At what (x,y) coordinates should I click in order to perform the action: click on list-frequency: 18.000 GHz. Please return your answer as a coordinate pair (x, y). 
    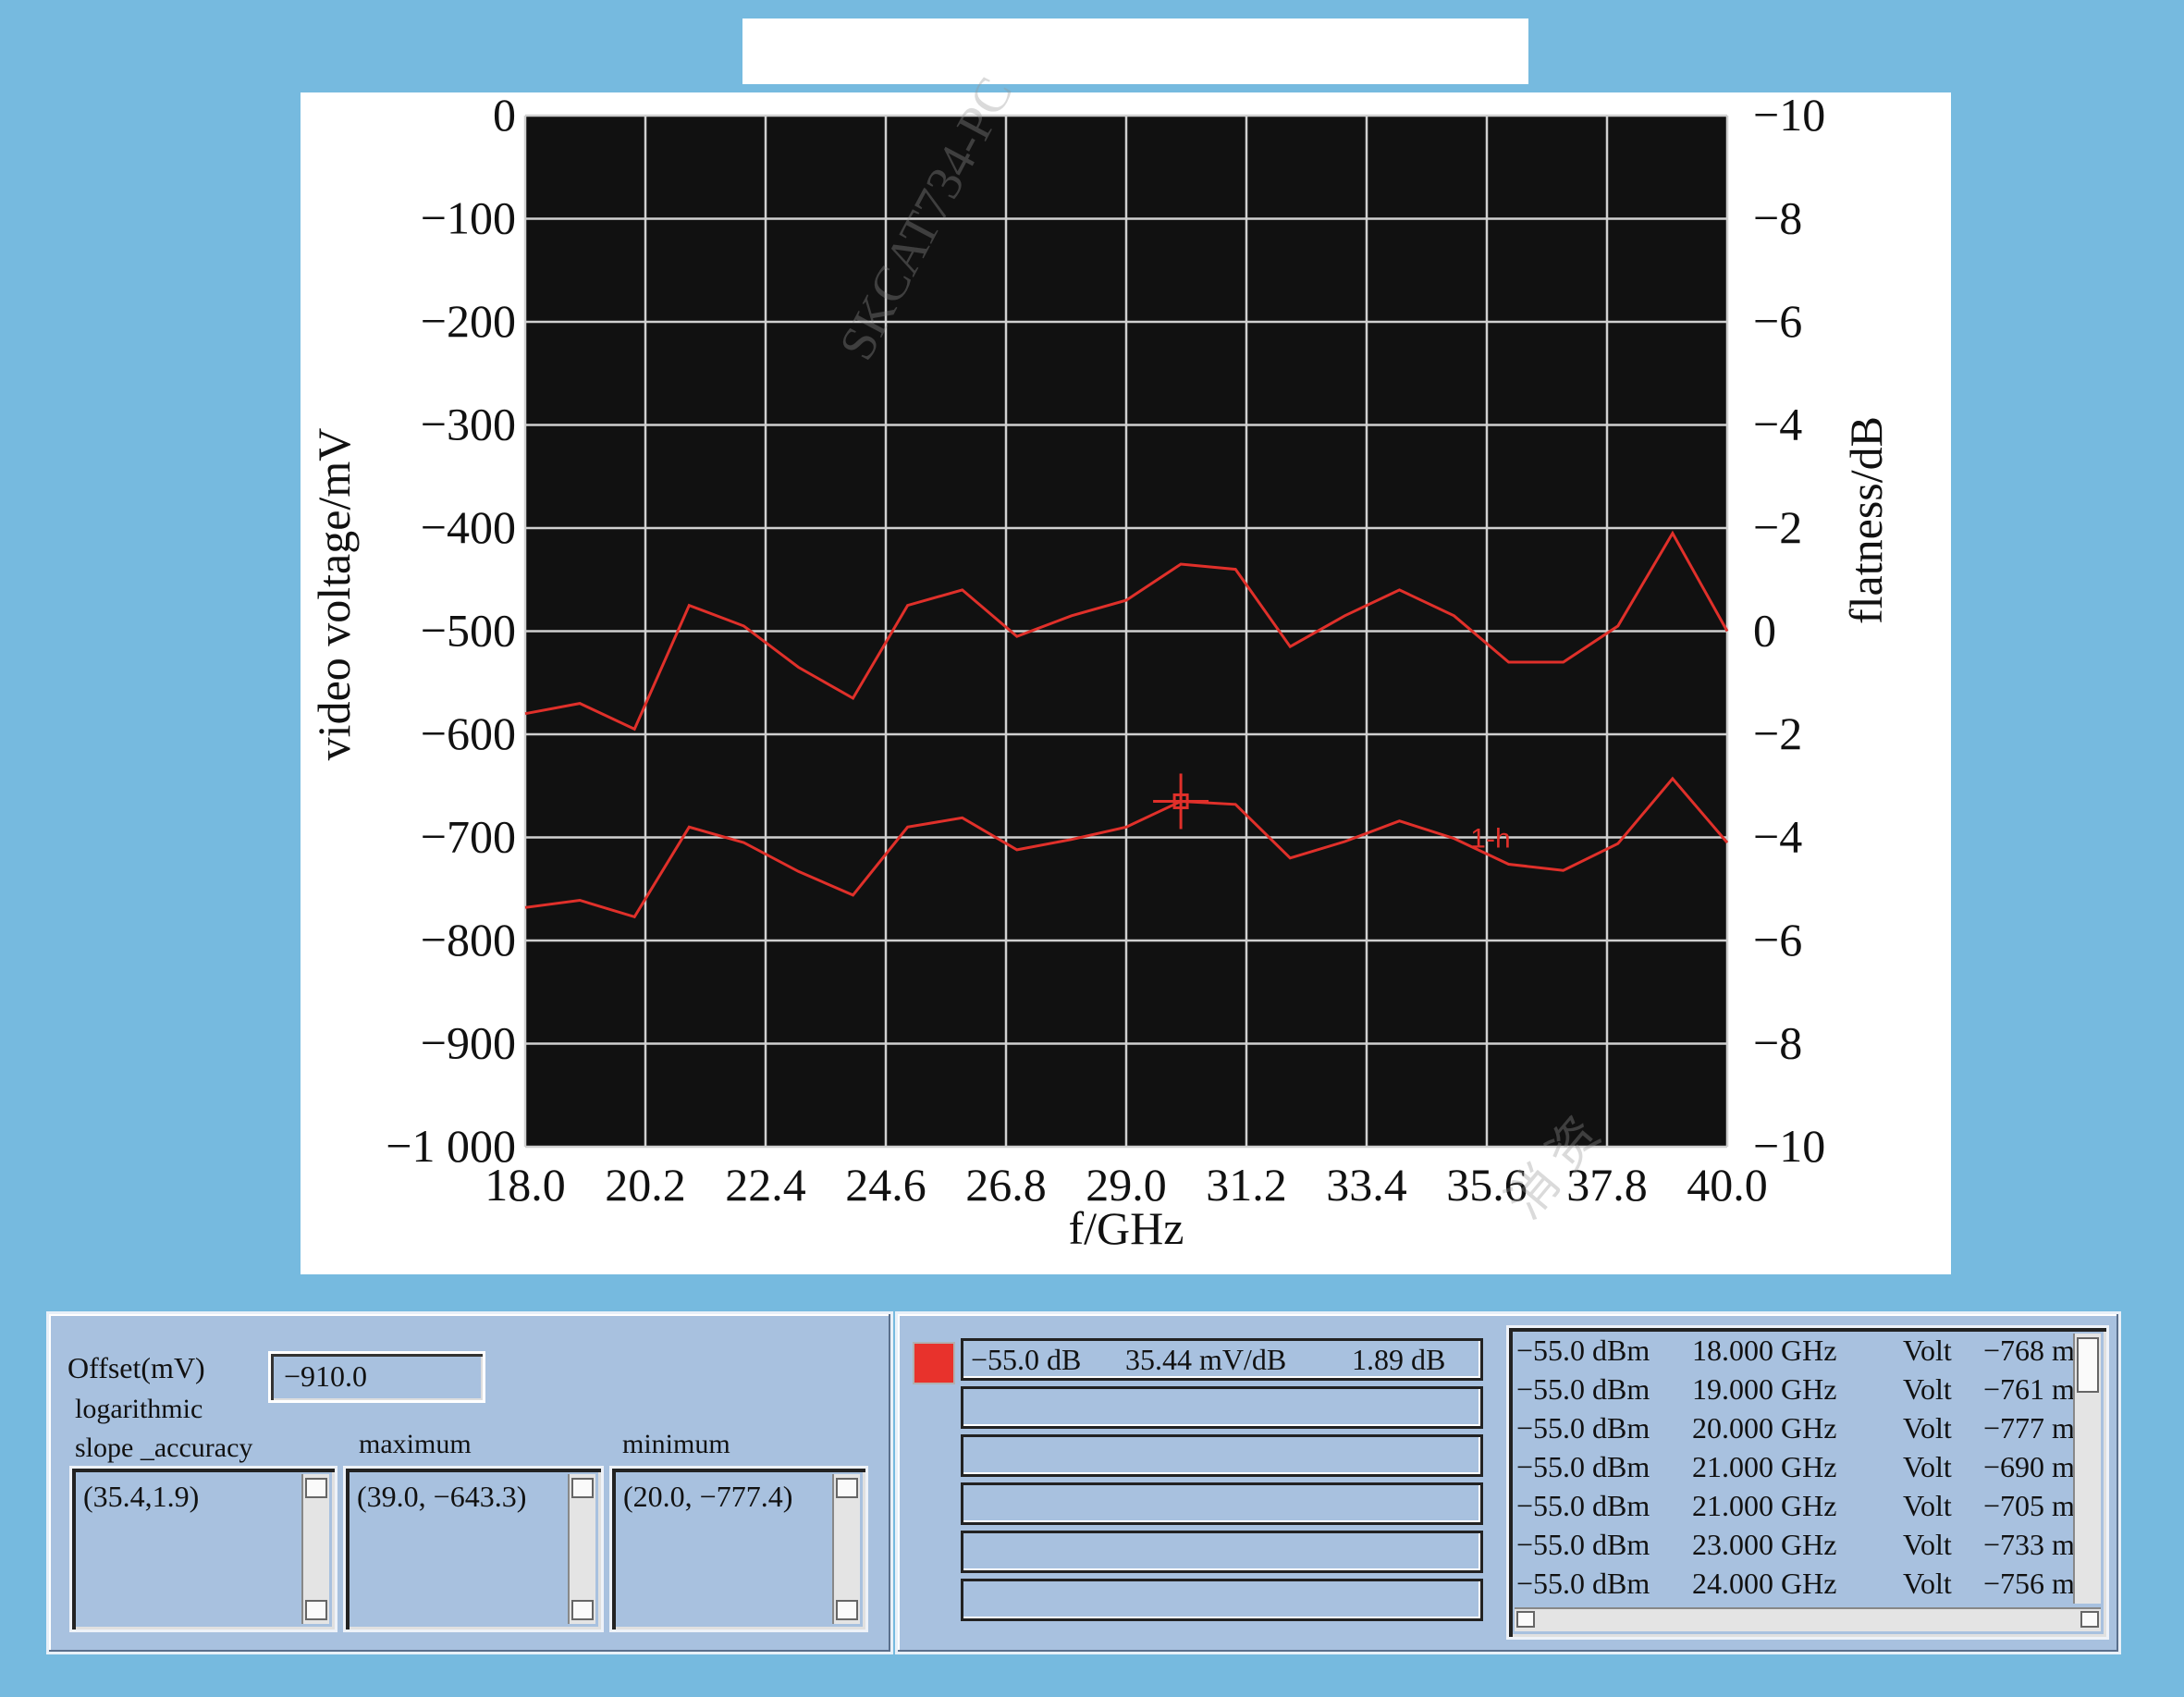
    Looking at the image, I should click on (1764, 1350).